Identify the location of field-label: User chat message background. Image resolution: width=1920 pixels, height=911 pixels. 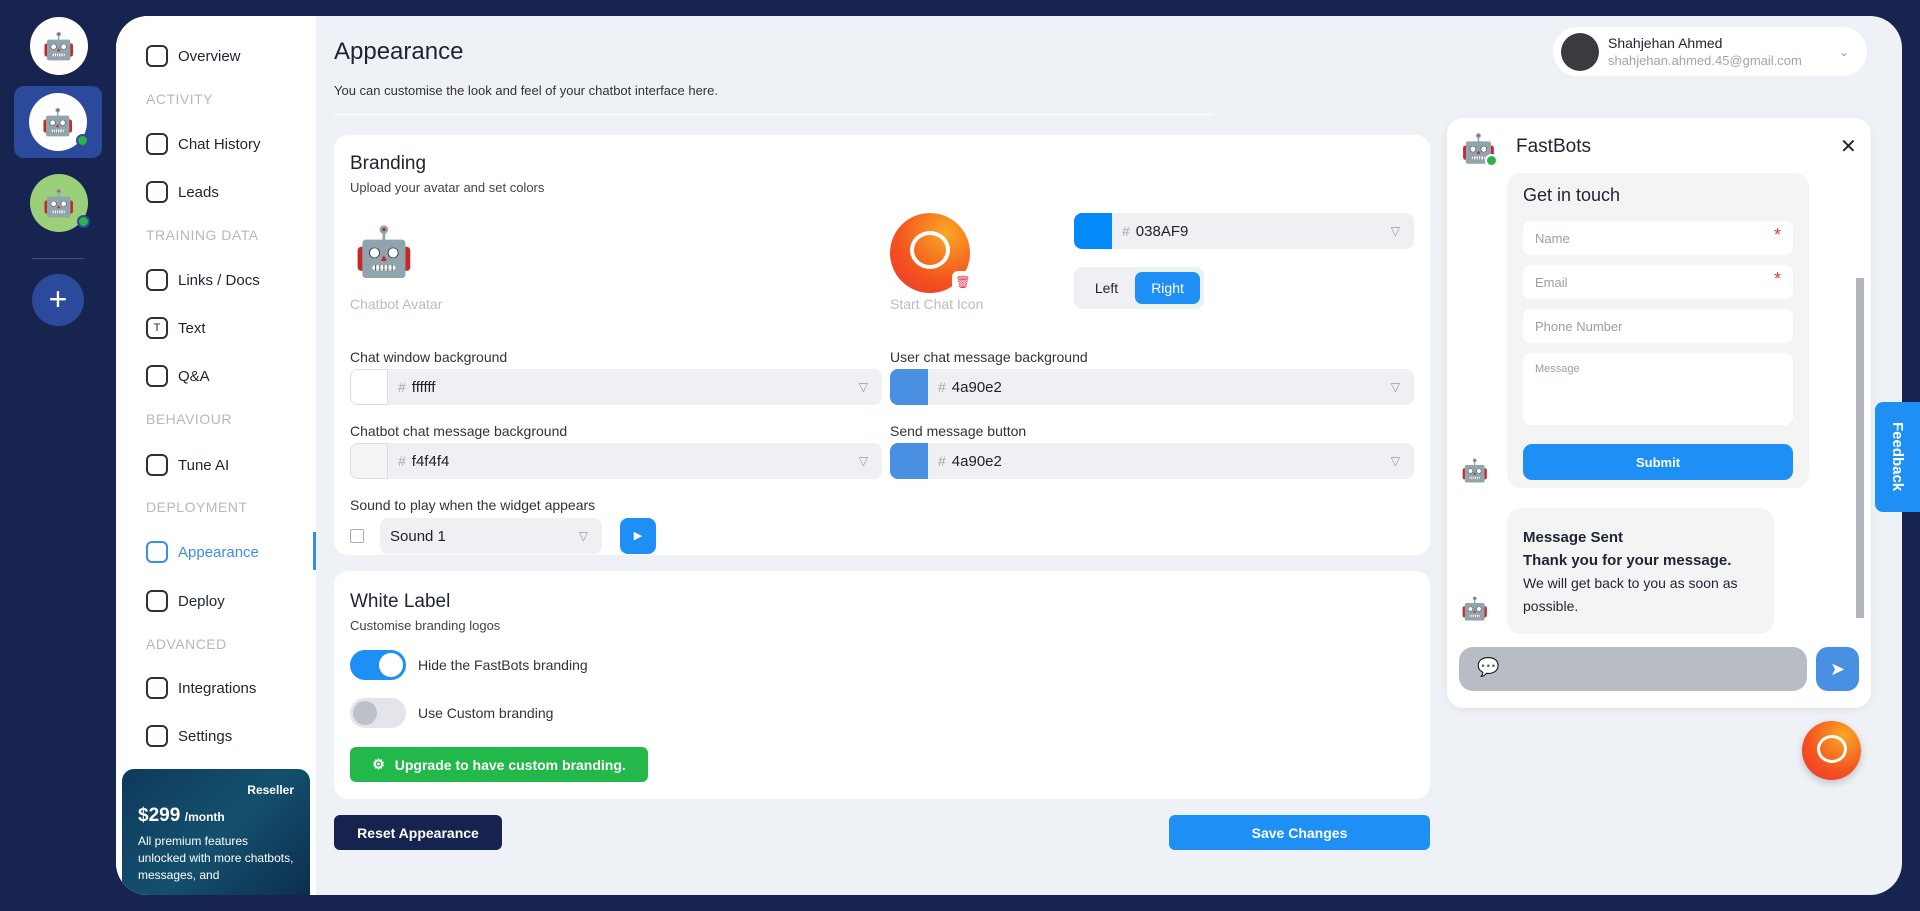
(989, 357).